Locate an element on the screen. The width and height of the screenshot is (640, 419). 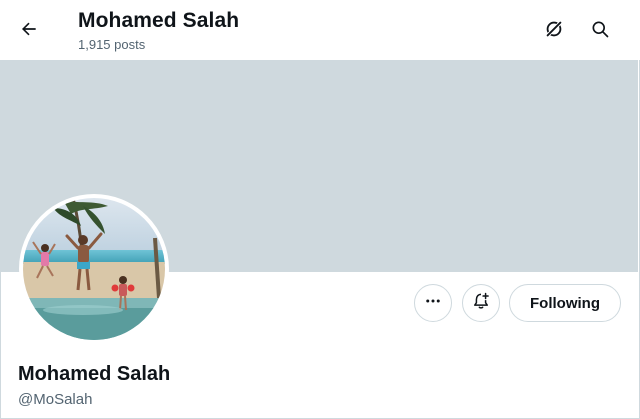
more-horizontal-icon is located at coordinates (433, 303).